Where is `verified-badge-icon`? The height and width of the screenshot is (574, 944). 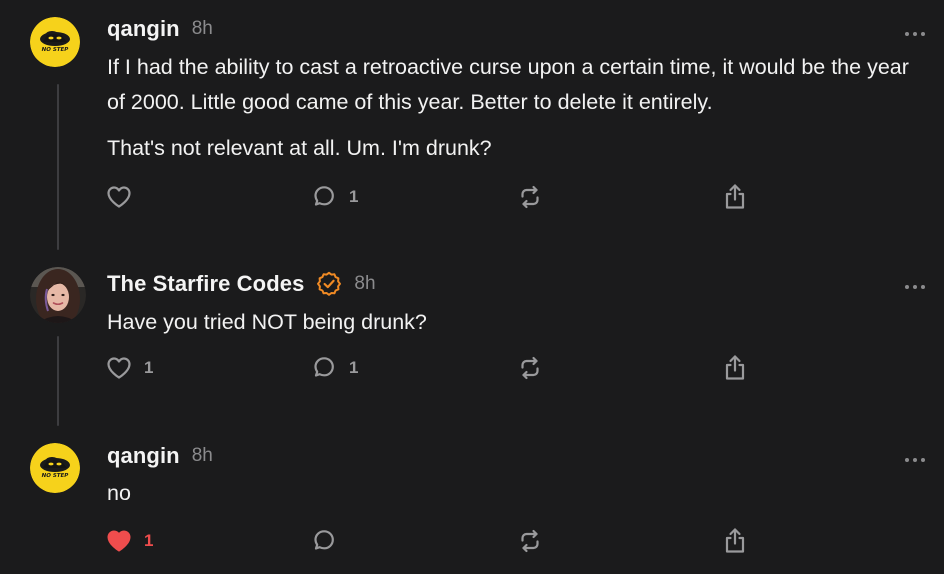 verified-badge-icon is located at coordinates (329, 284).